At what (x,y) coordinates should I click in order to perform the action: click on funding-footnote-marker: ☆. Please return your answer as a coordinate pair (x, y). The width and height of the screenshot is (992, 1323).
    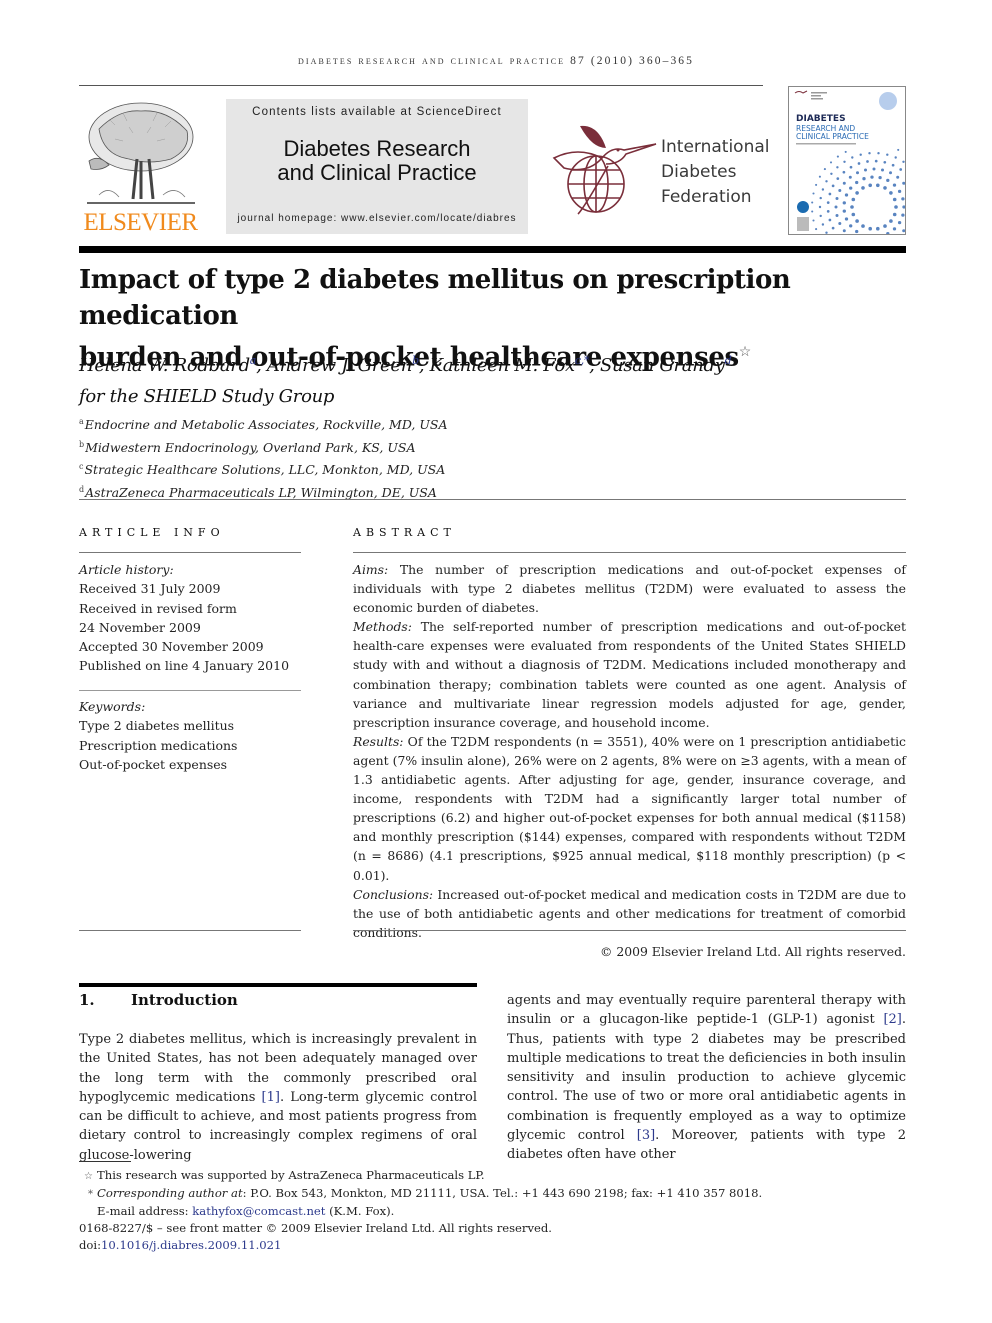
    Looking at the image, I should click on (745, 352).